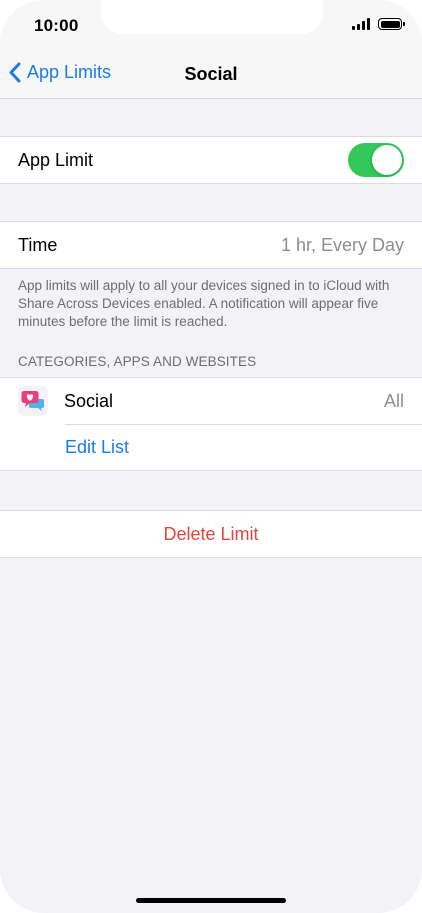 This screenshot has height=913, width=422. Describe the element at coordinates (361, 24) in the screenshot. I see `cellular-signal-icon` at that location.